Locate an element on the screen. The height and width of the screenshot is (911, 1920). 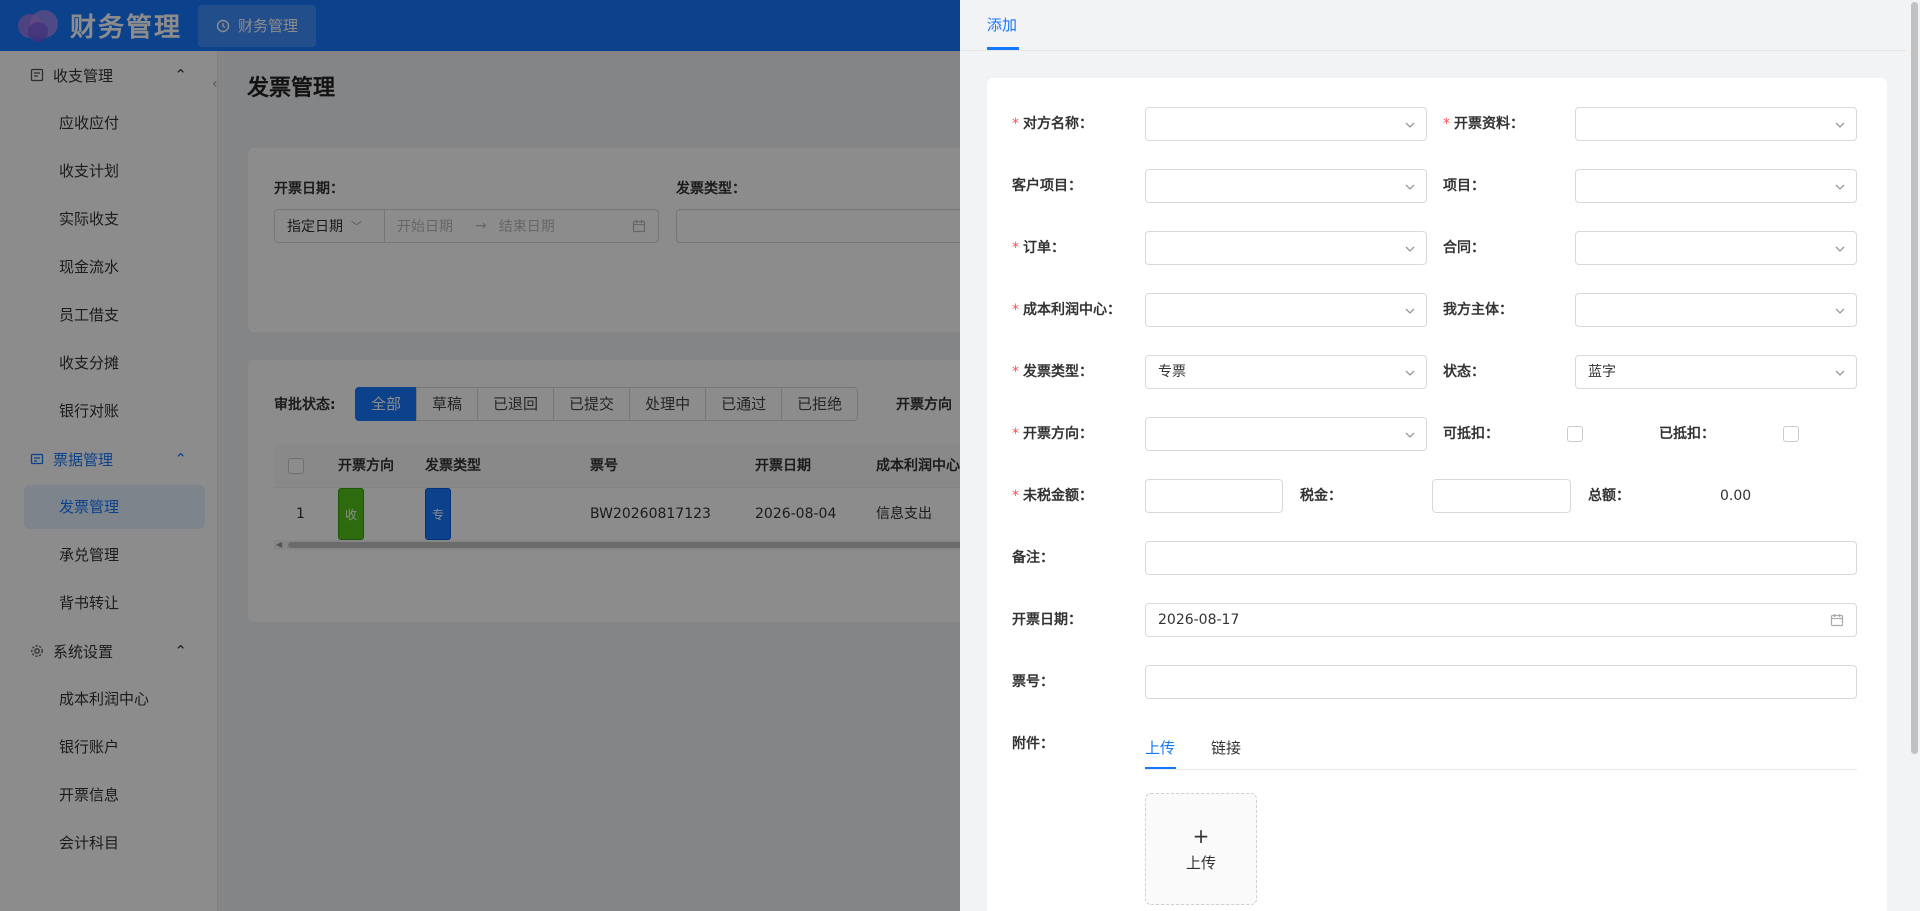
our-entity-label: 我方主体： is located at coordinates (1478, 310).